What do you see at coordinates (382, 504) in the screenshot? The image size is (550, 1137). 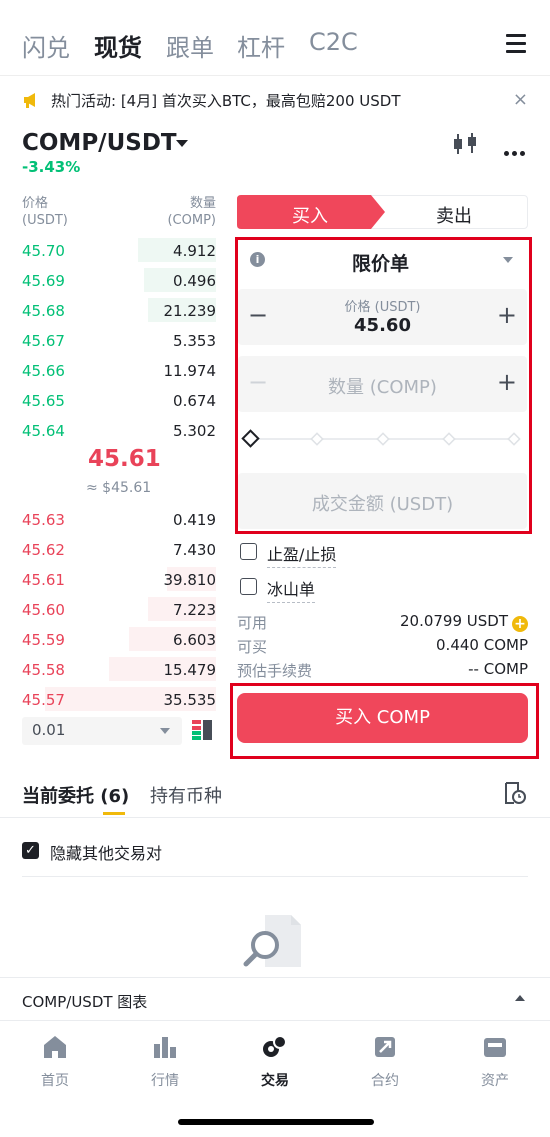 I see `total-placeholder: 成交金额 (USDT)` at bounding box center [382, 504].